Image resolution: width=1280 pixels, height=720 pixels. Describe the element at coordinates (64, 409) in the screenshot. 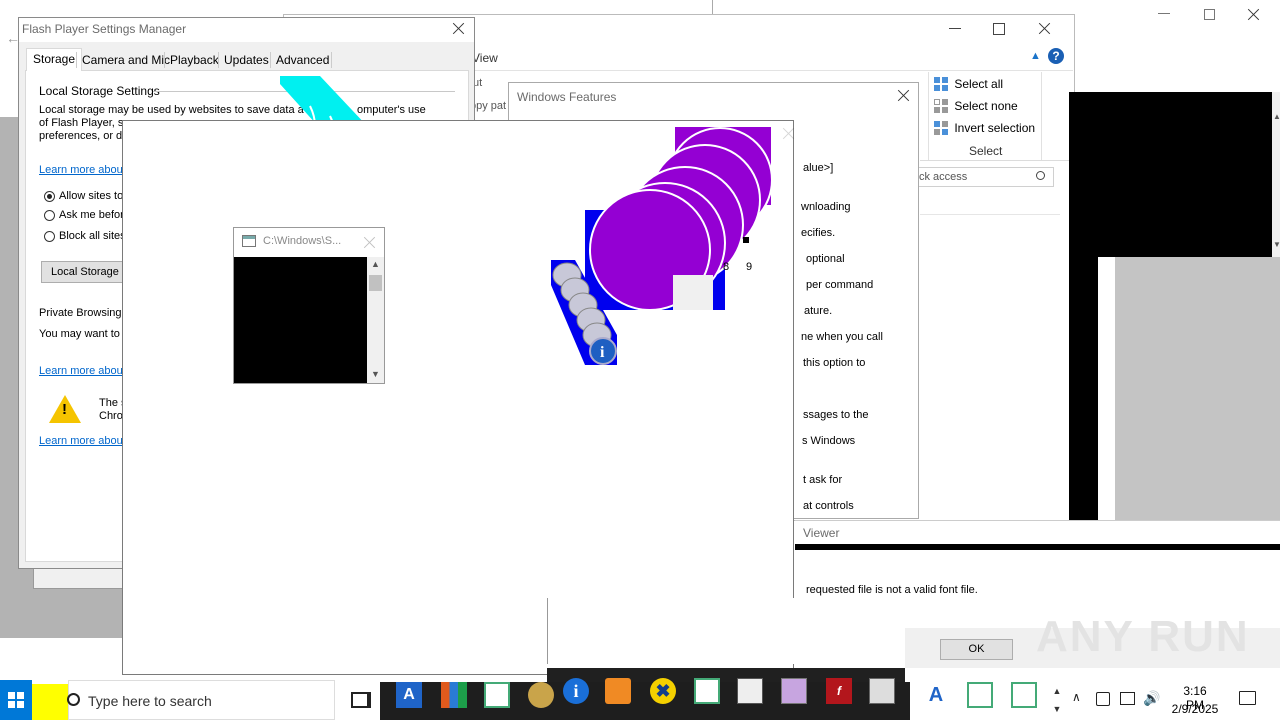

I see `warning-icon-mark: !` at that location.